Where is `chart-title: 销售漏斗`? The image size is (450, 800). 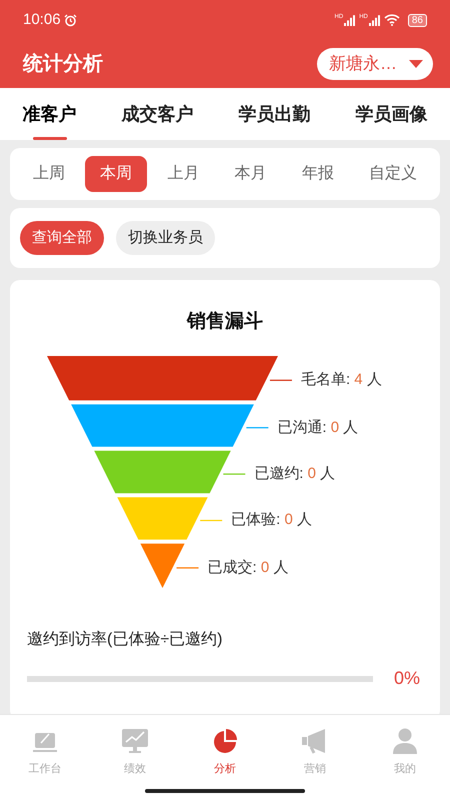 chart-title: 销售漏斗 is located at coordinates (224, 322).